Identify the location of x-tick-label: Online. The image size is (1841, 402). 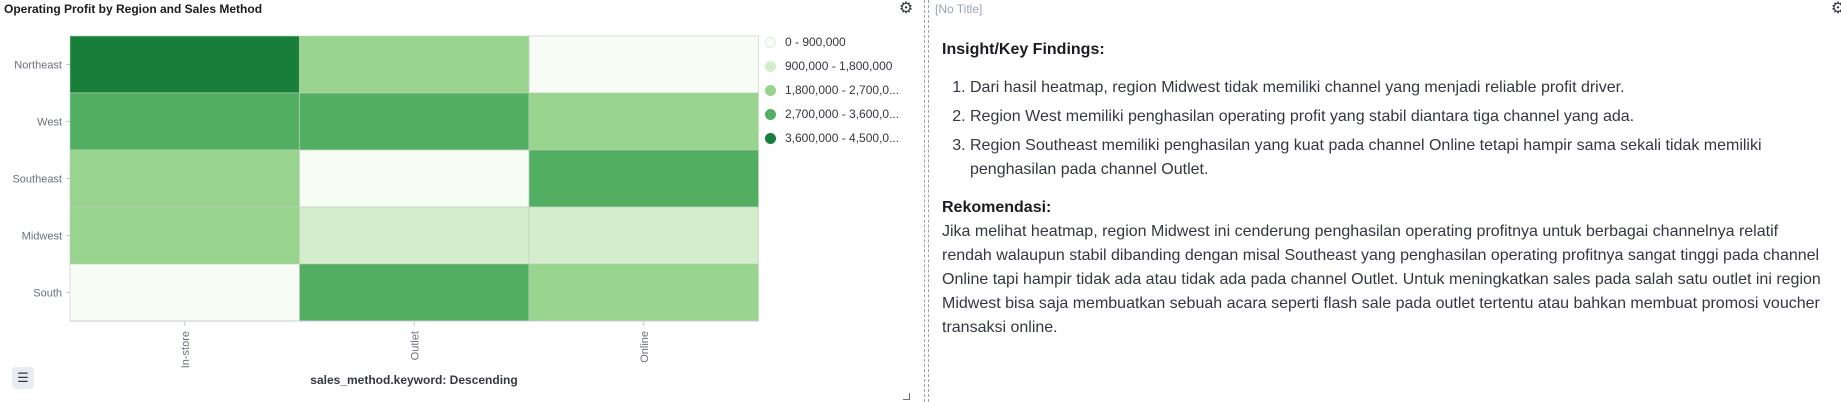
(645, 347).